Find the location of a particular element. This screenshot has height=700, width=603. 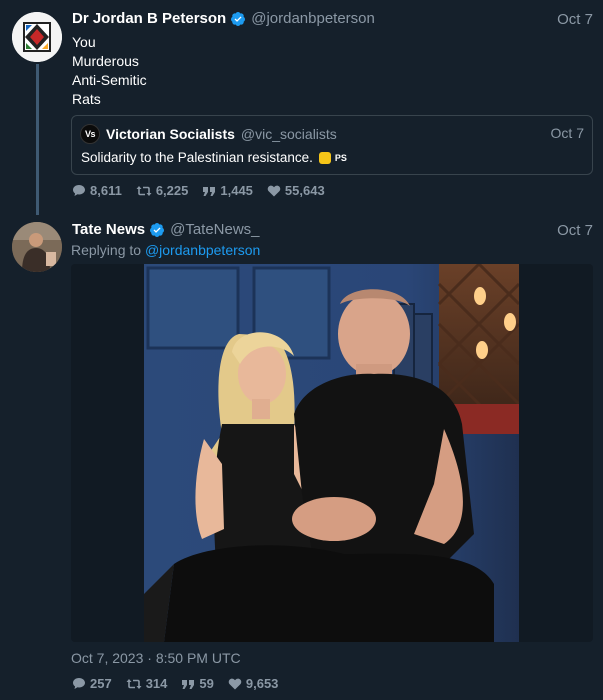

replying-label: Replying to is located at coordinates (106, 250).